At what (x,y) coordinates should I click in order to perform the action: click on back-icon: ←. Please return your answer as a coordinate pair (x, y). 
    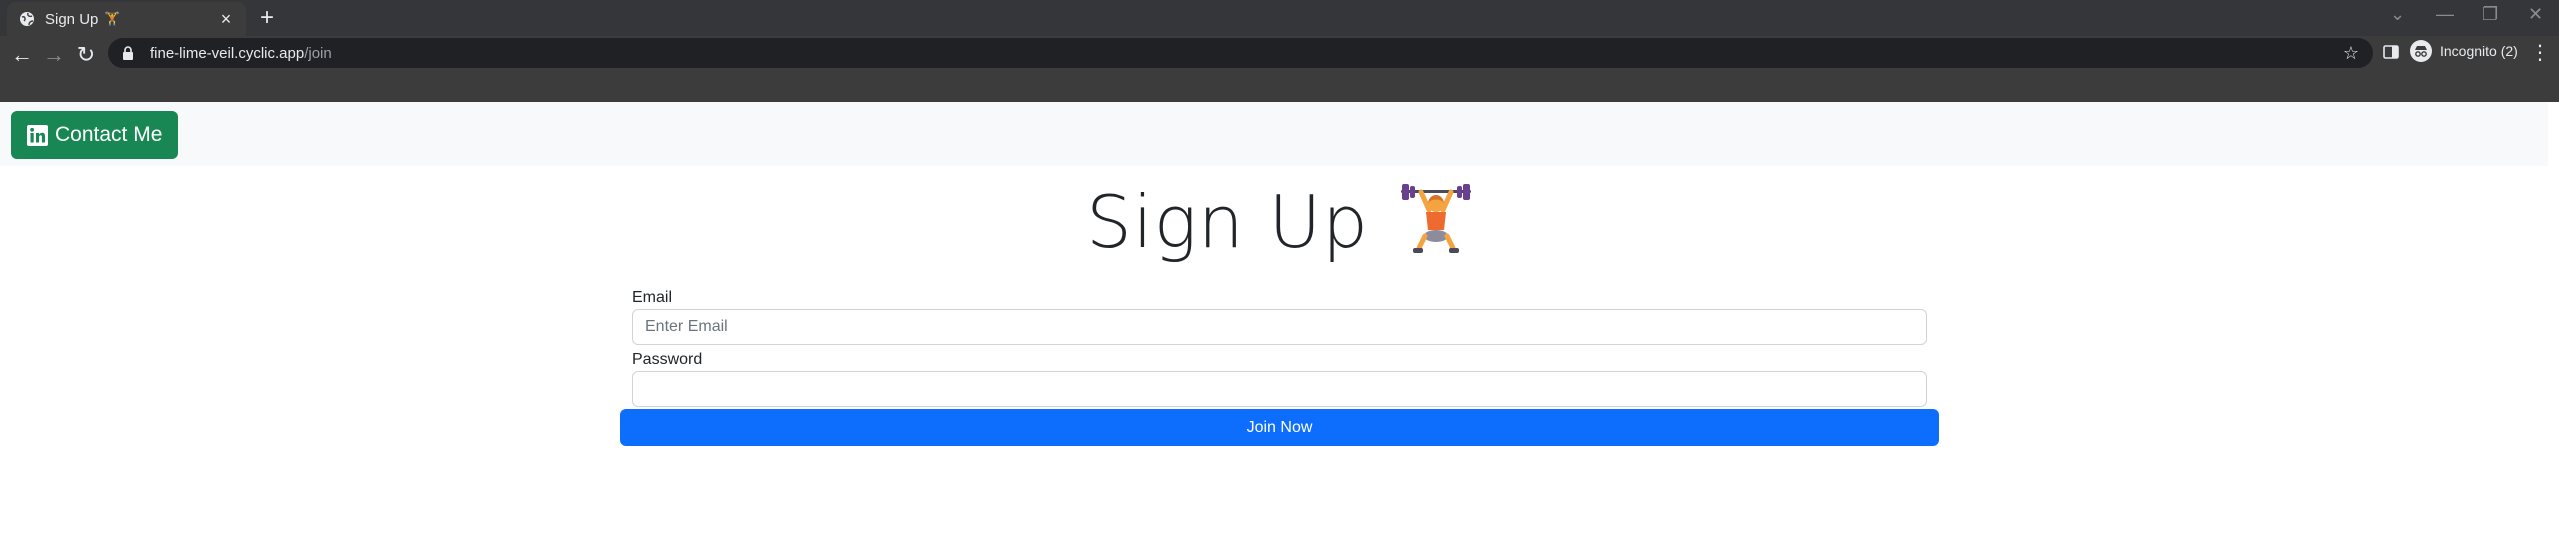
    Looking at the image, I should click on (22, 55).